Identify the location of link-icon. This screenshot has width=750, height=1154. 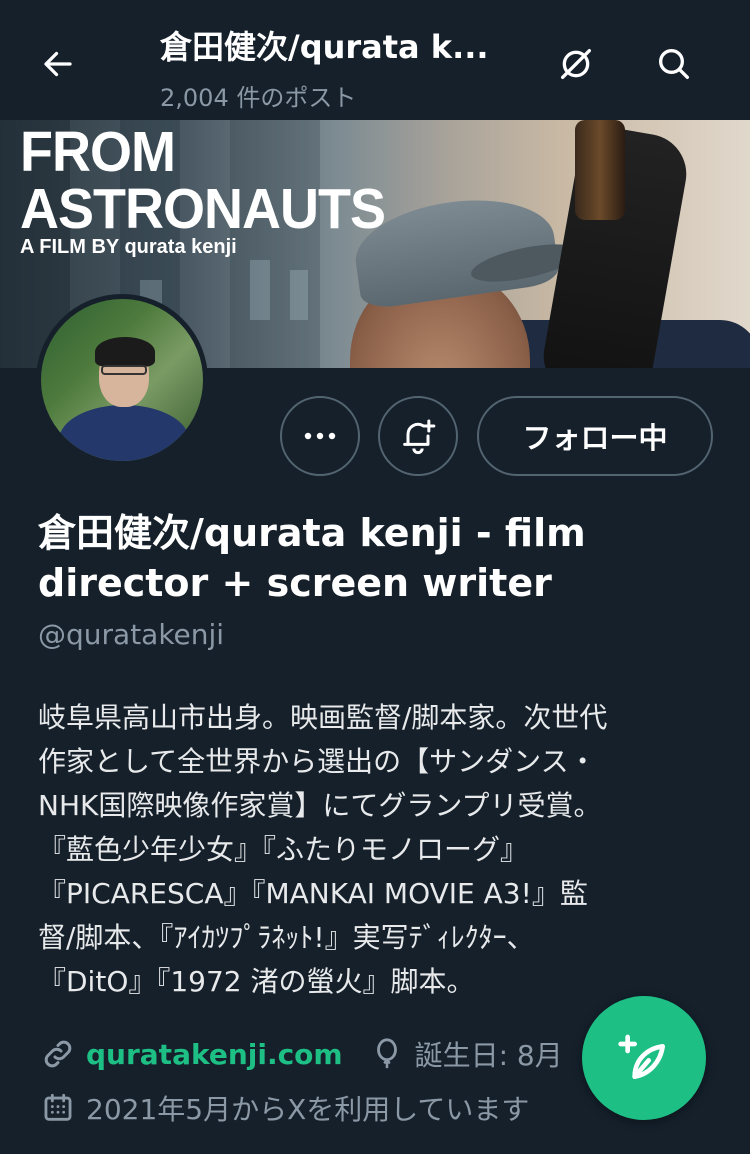
(58, 1054).